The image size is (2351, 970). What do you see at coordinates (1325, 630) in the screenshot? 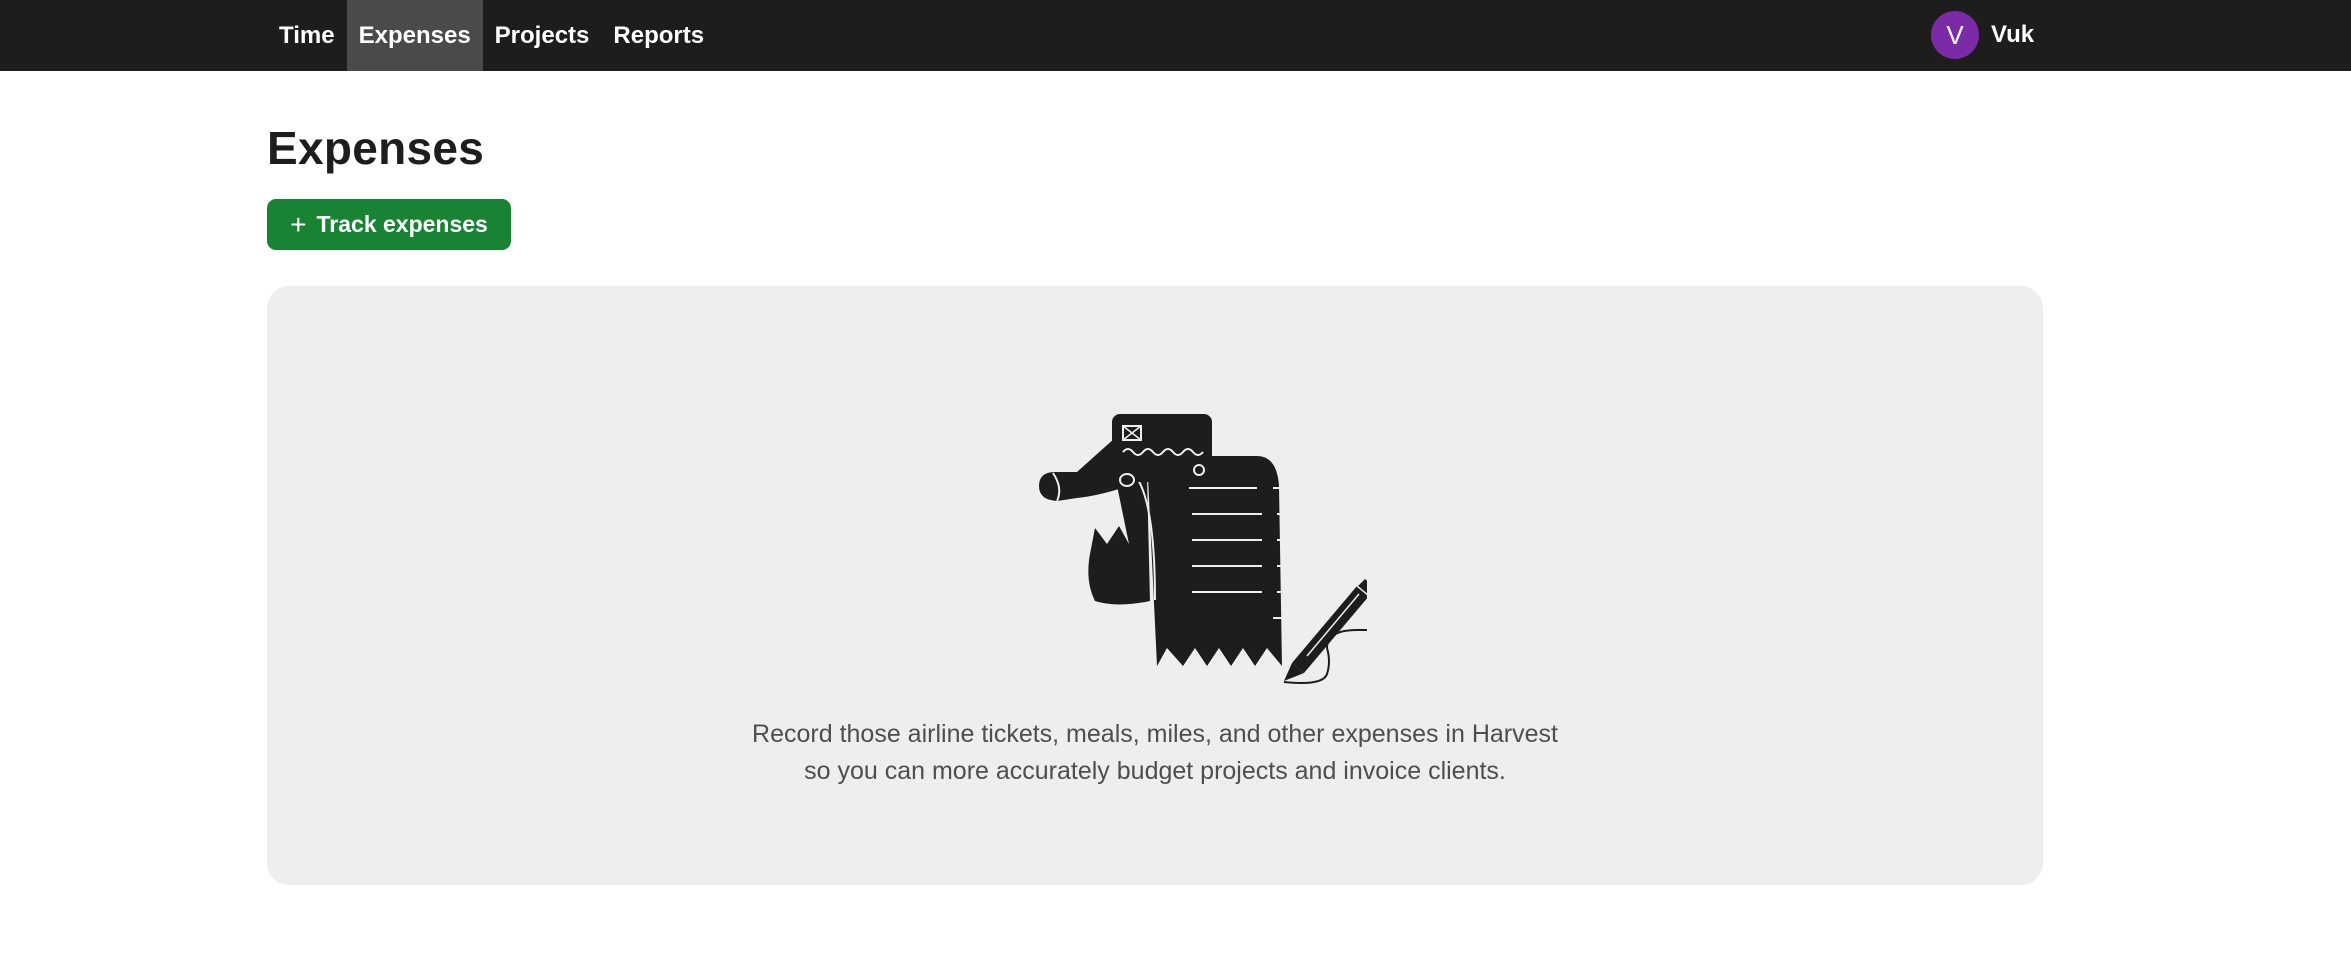
I see `pencil-icon` at bounding box center [1325, 630].